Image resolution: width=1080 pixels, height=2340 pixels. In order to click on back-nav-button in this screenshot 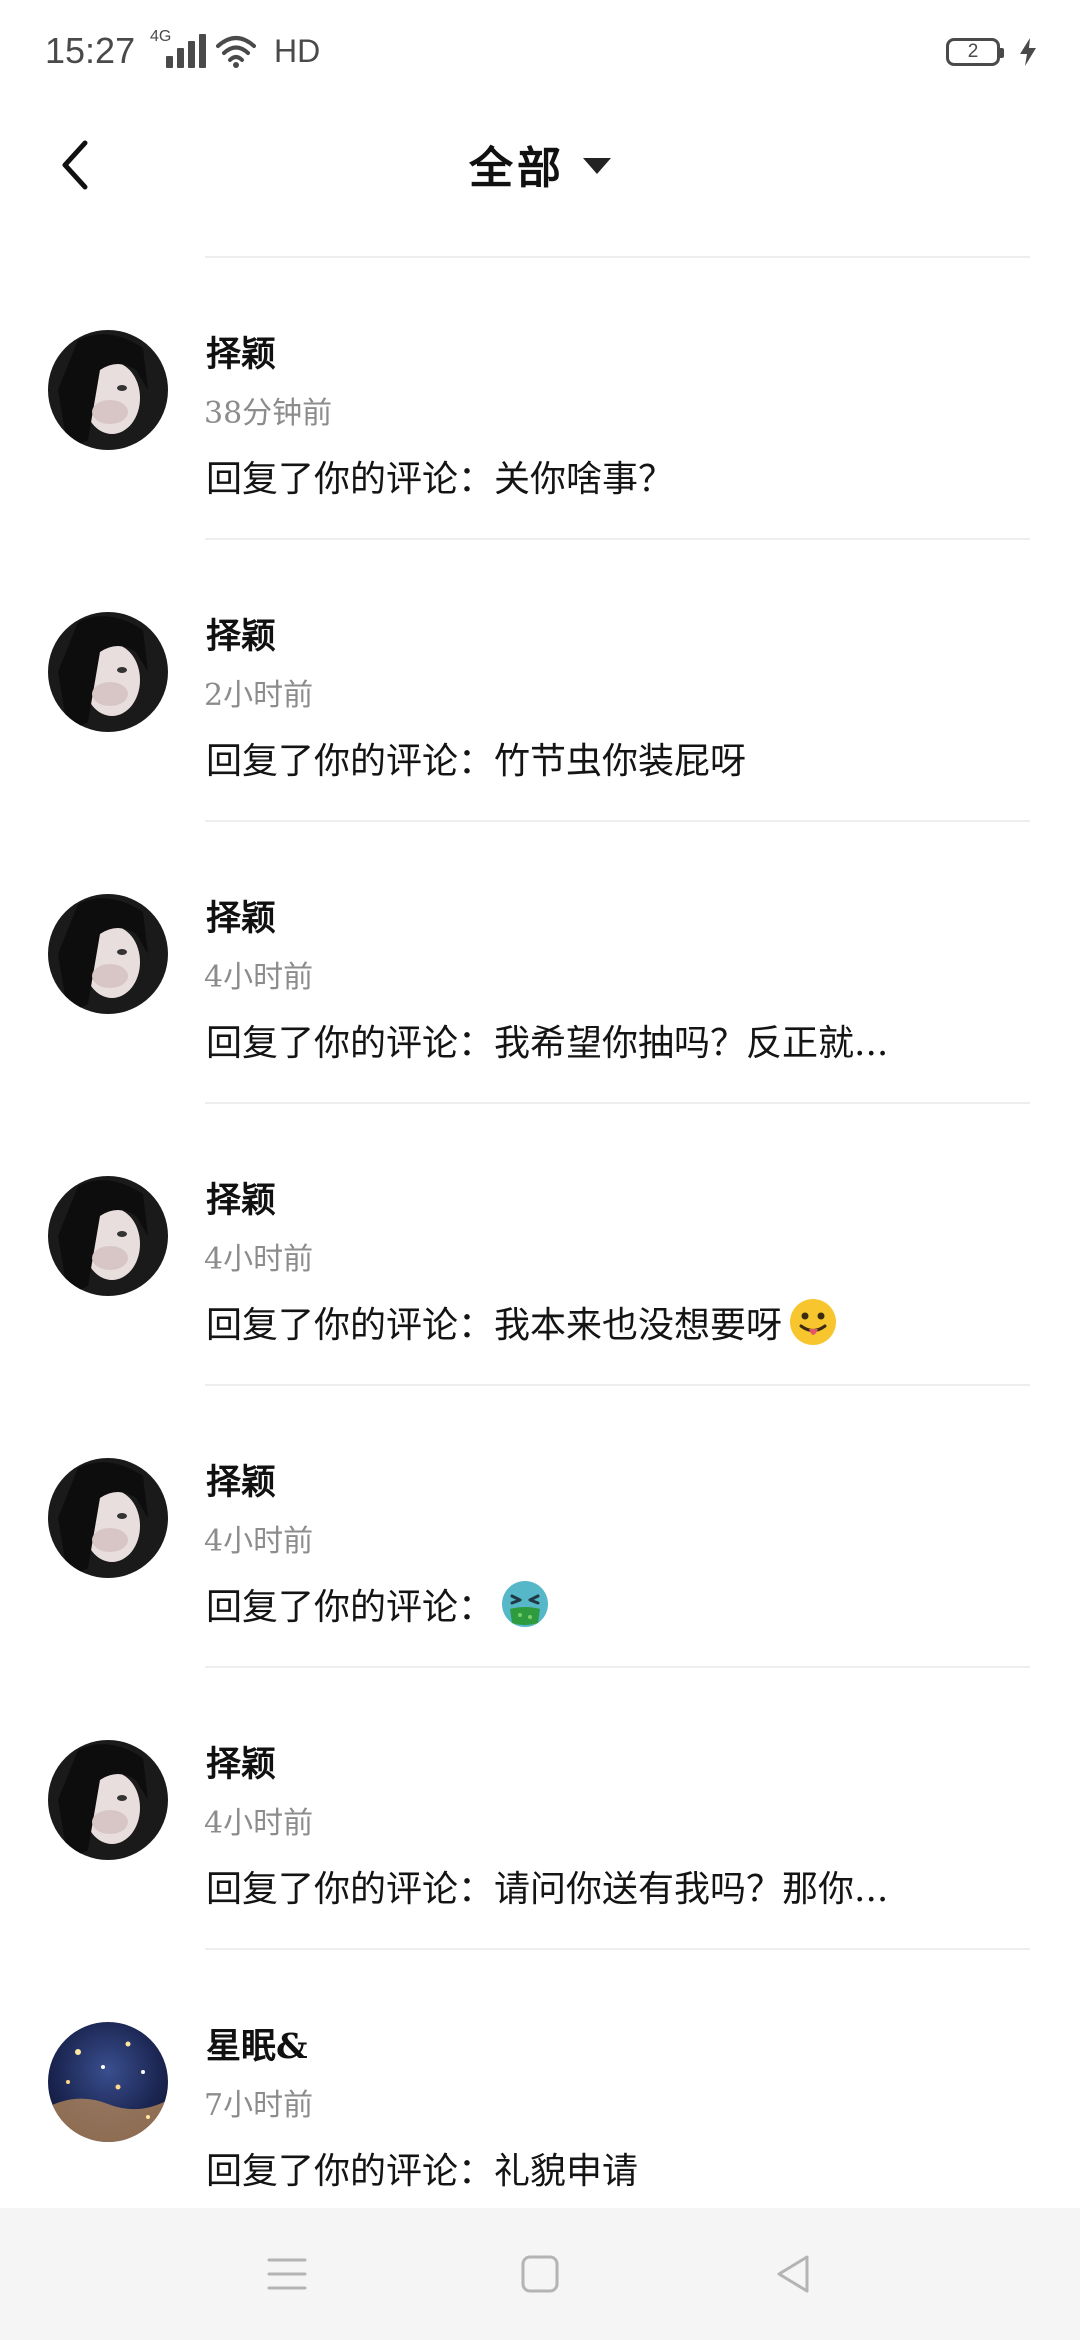, I will do `click(793, 2274)`.